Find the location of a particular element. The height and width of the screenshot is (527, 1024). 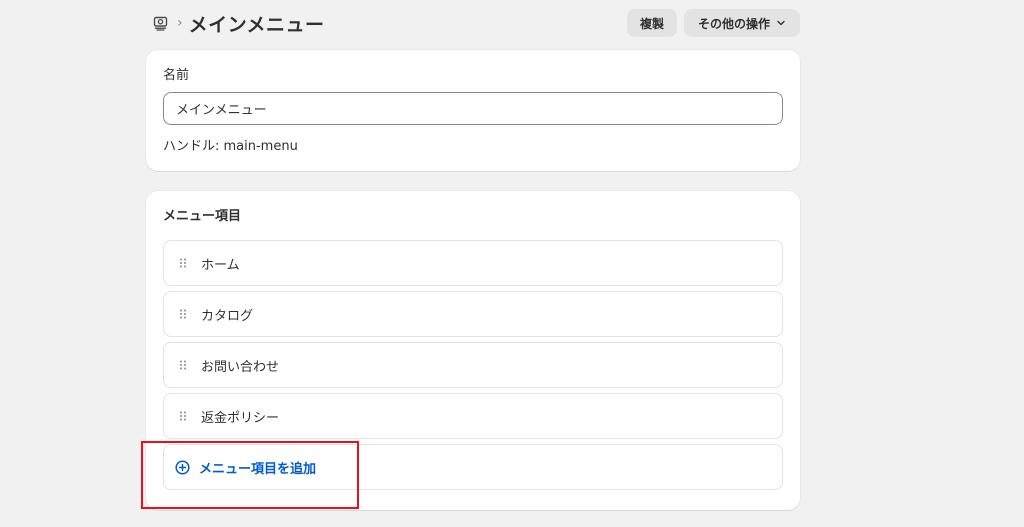

page-header: › メインメニュー 複製 その他の操作 is located at coordinates (473, 23).